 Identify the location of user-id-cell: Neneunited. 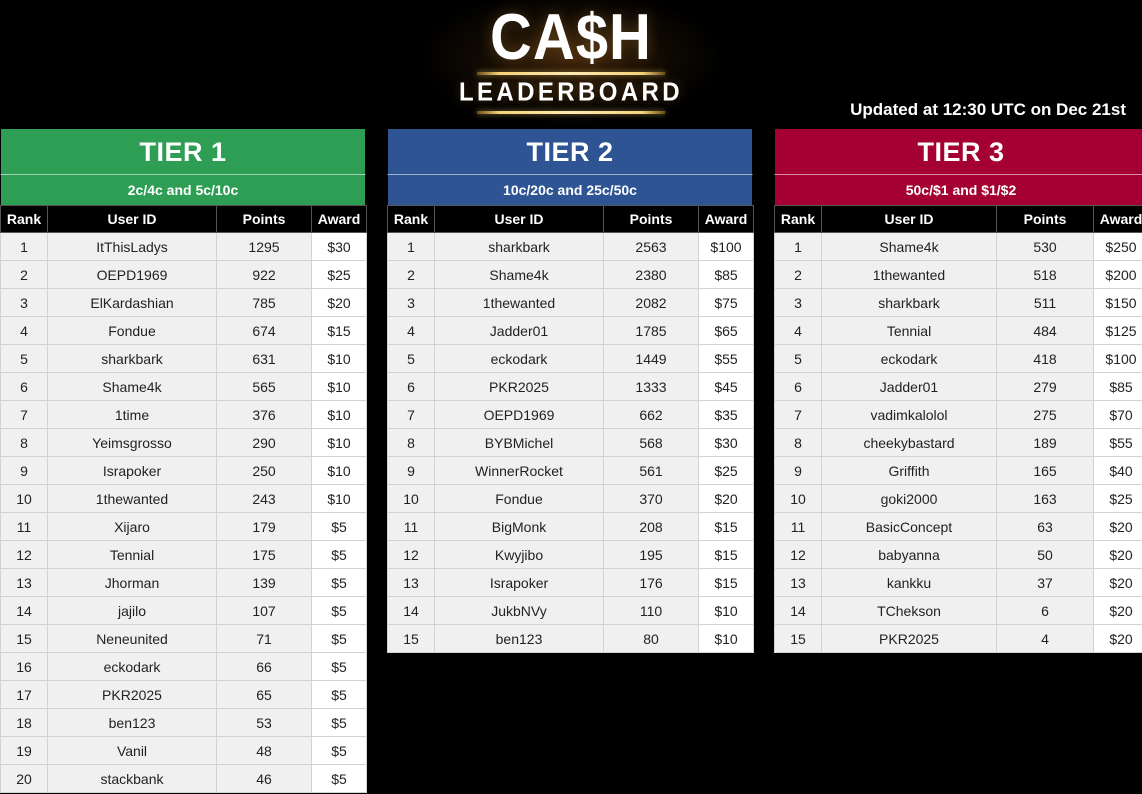
(132, 638).